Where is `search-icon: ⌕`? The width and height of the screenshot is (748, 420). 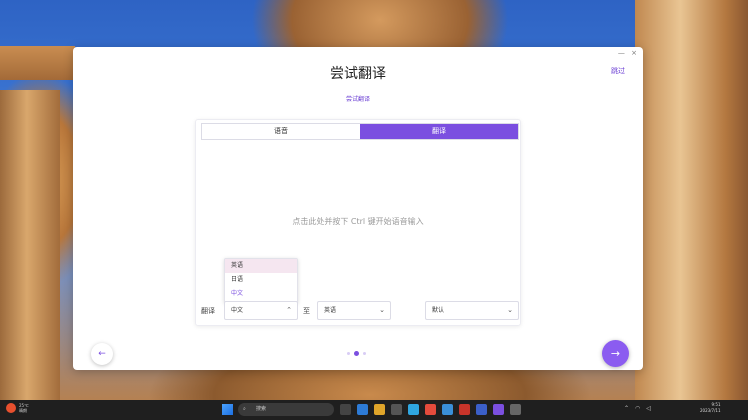
search-icon: ⌕ is located at coordinates (244, 409).